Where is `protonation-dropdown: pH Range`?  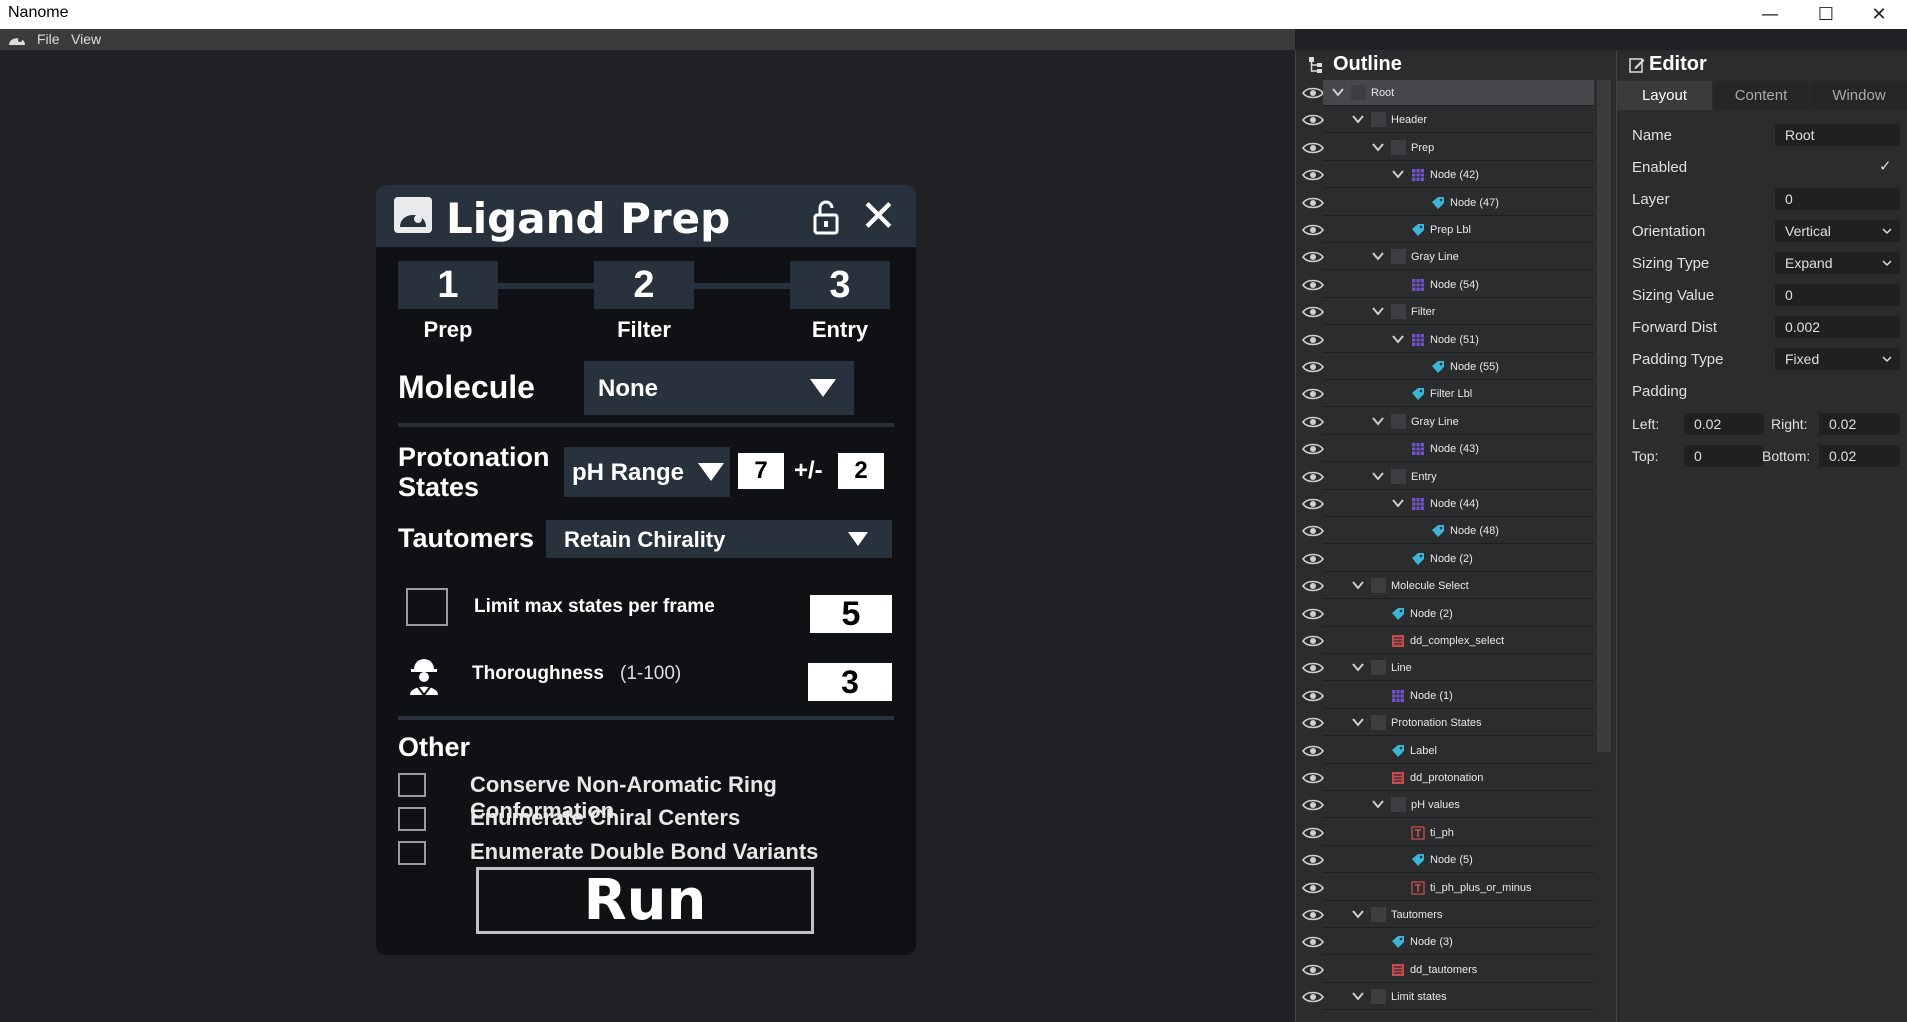 protonation-dropdown: pH Range is located at coordinates (647, 472).